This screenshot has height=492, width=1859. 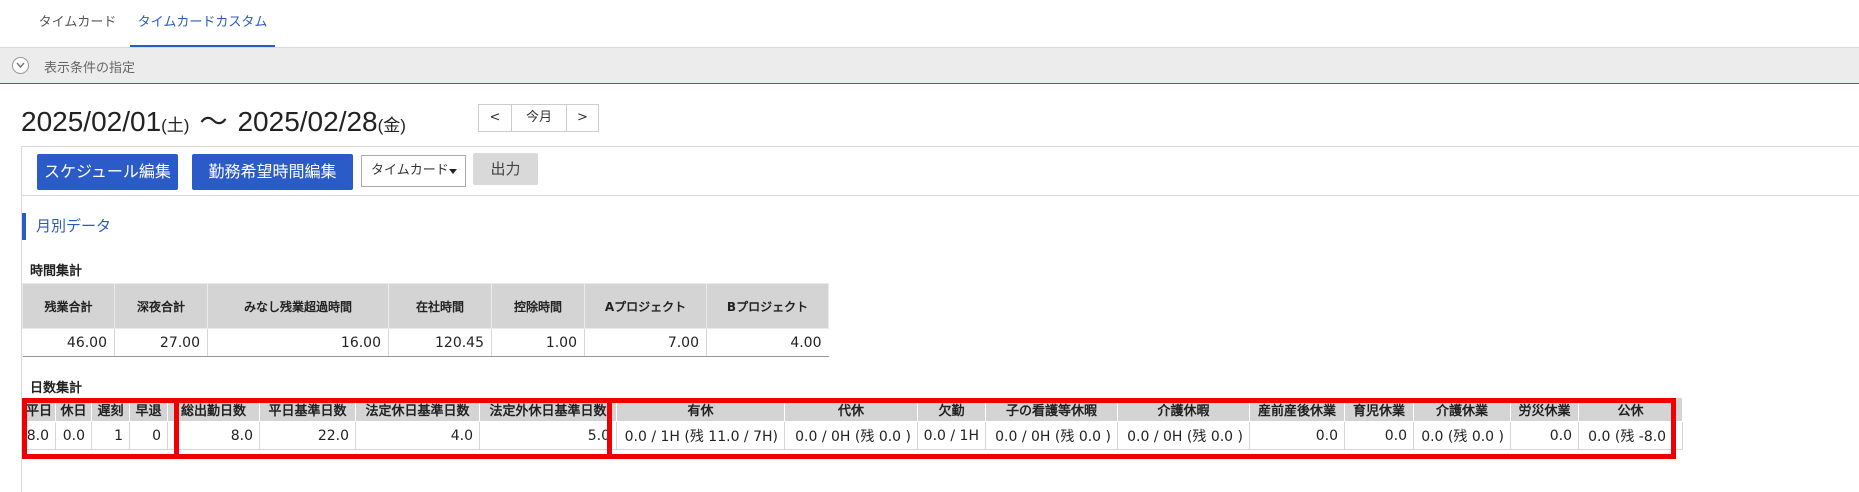 What do you see at coordinates (539, 118) in the screenshot?
I see `current-month-button: 今月` at bounding box center [539, 118].